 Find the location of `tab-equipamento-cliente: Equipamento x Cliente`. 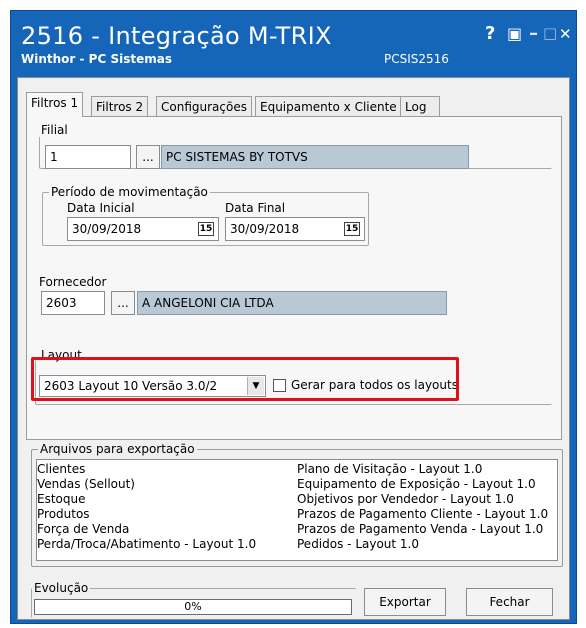

tab-equipamento-cliente: Equipamento x Cliente is located at coordinates (328, 106).